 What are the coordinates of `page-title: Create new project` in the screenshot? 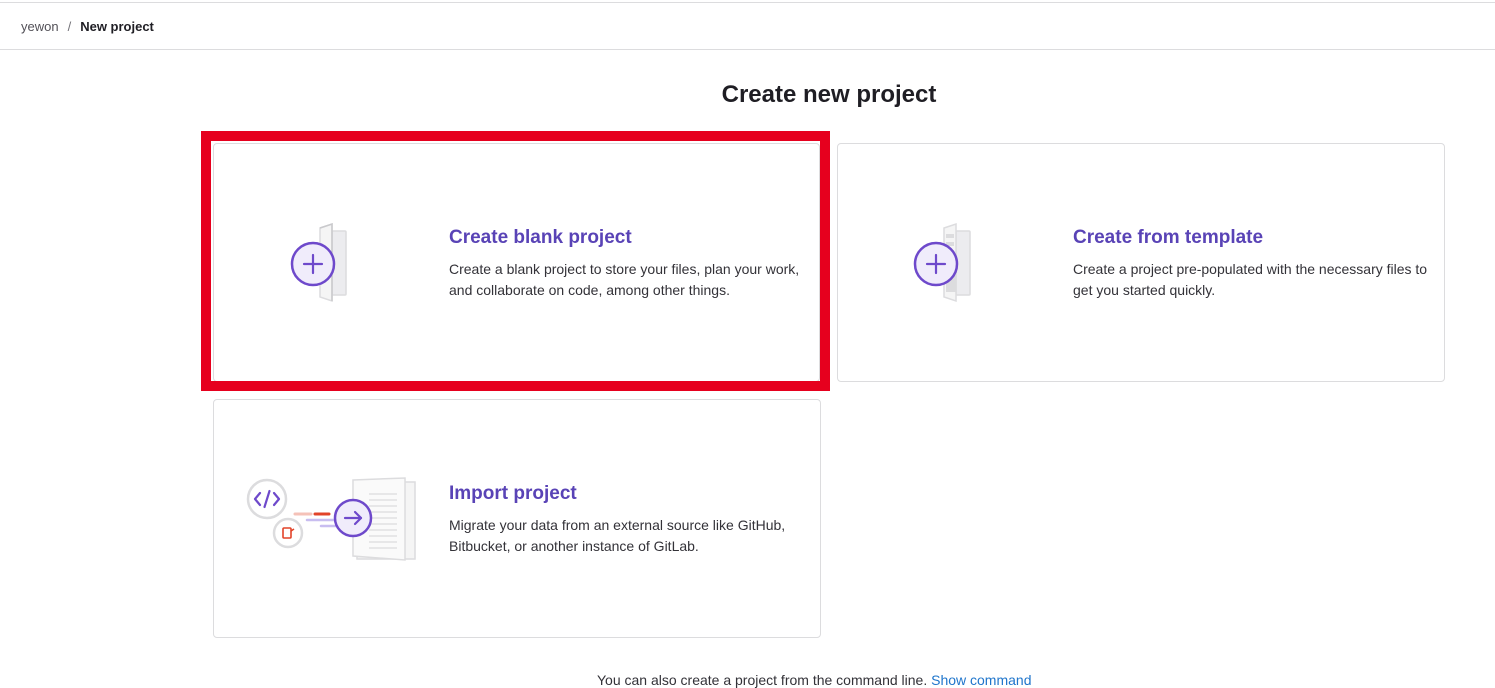 It's located at (829, 94).